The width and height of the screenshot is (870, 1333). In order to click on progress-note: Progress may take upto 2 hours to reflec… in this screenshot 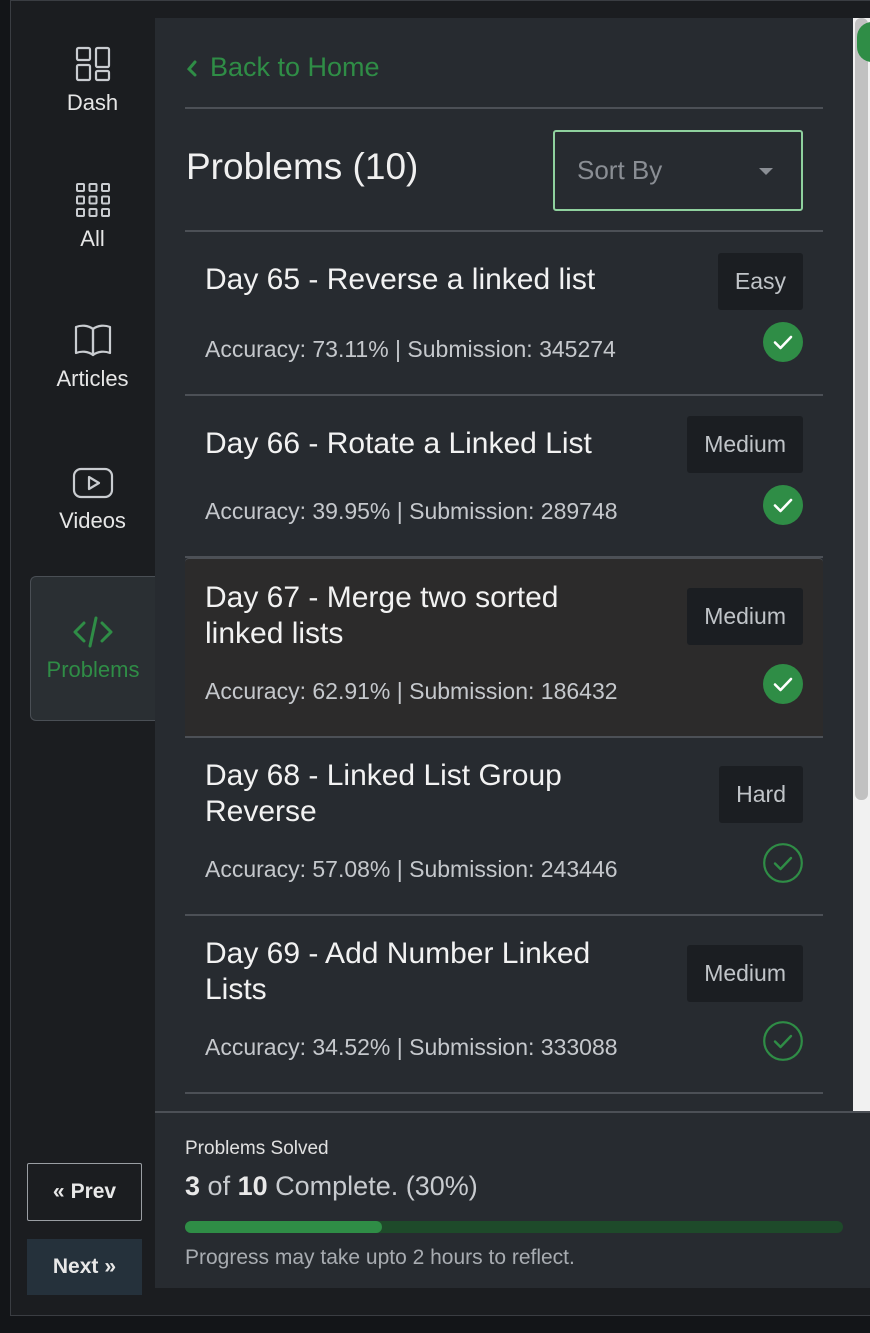, I will do `click(380, 1257)`.